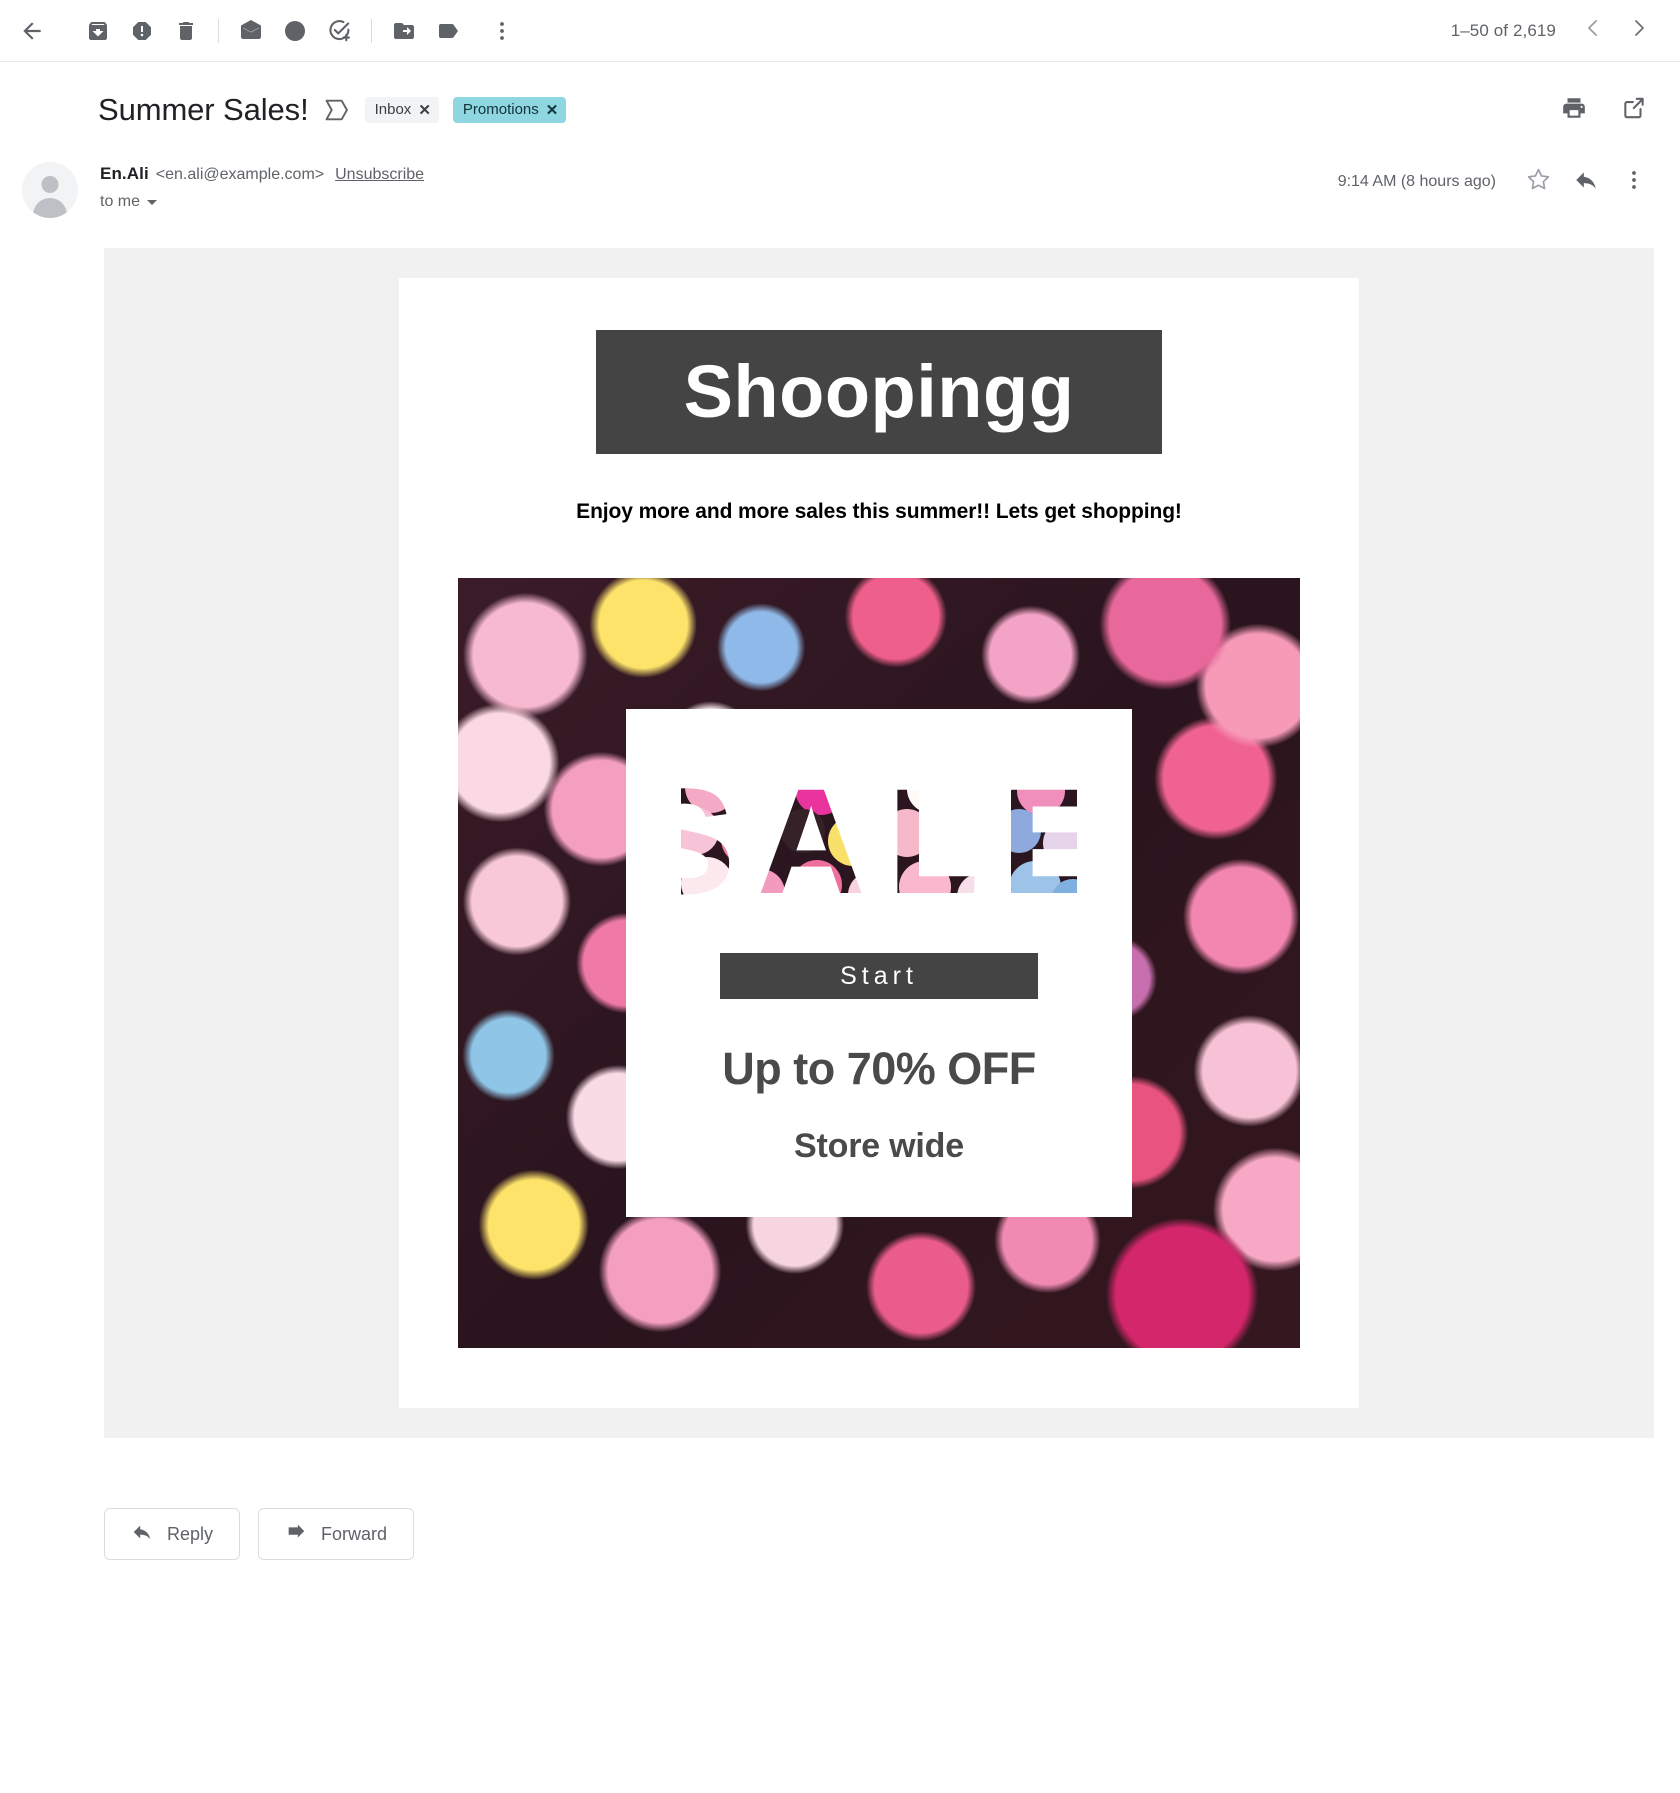  Describe the element at coordinates (879, 1068) in the screenshot. I see `discount-headline: Up to 70% OFF` at that location.